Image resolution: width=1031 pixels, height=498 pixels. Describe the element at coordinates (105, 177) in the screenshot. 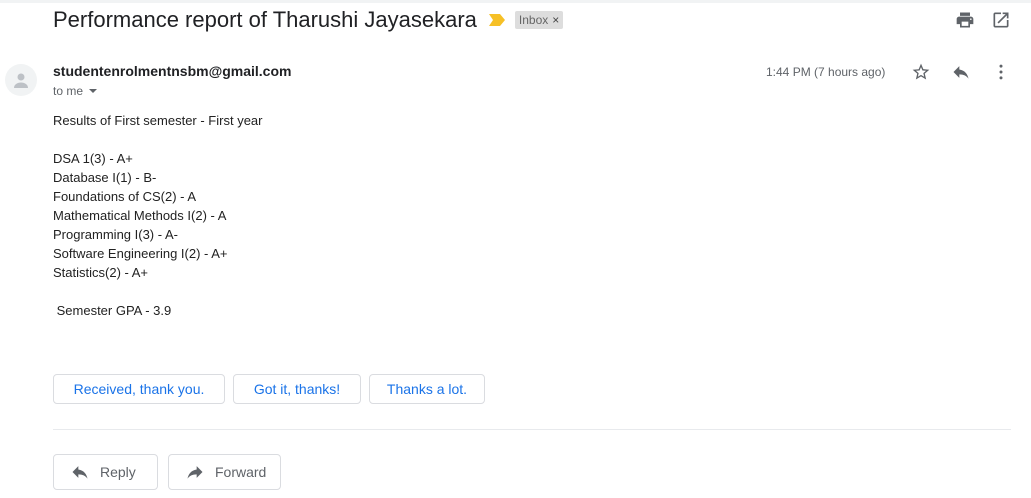

I see `body-line: Database I(1) - B-` at that location.